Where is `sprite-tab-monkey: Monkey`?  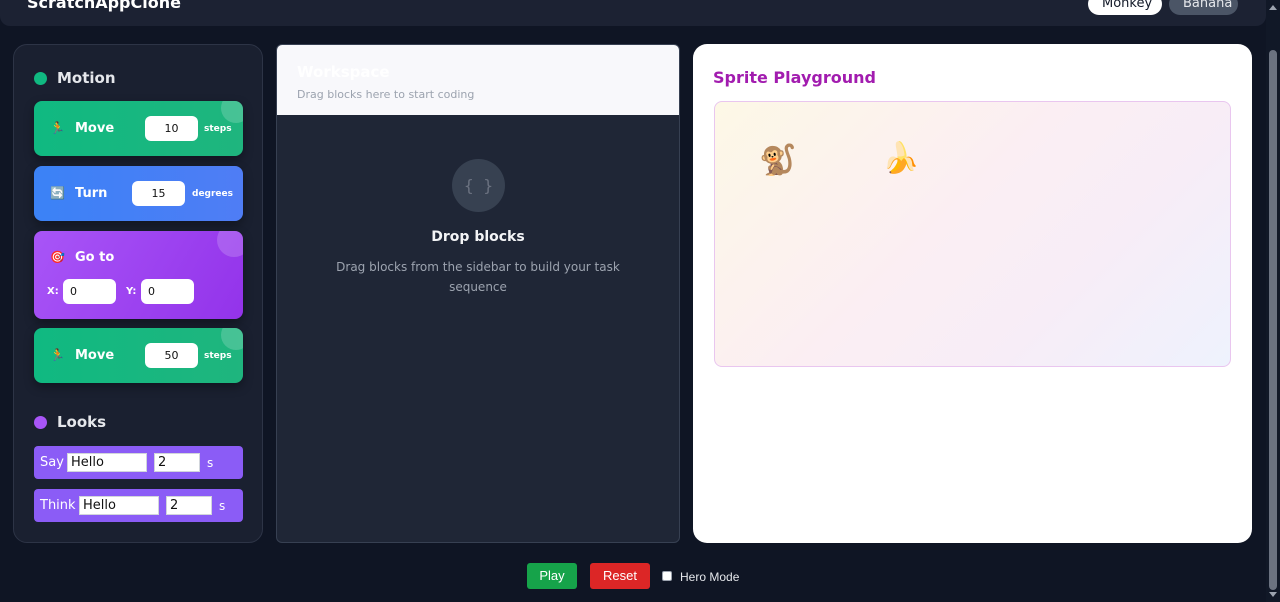 sprite-tab-monkey: Monkey is located at coordinates (1125, 7).